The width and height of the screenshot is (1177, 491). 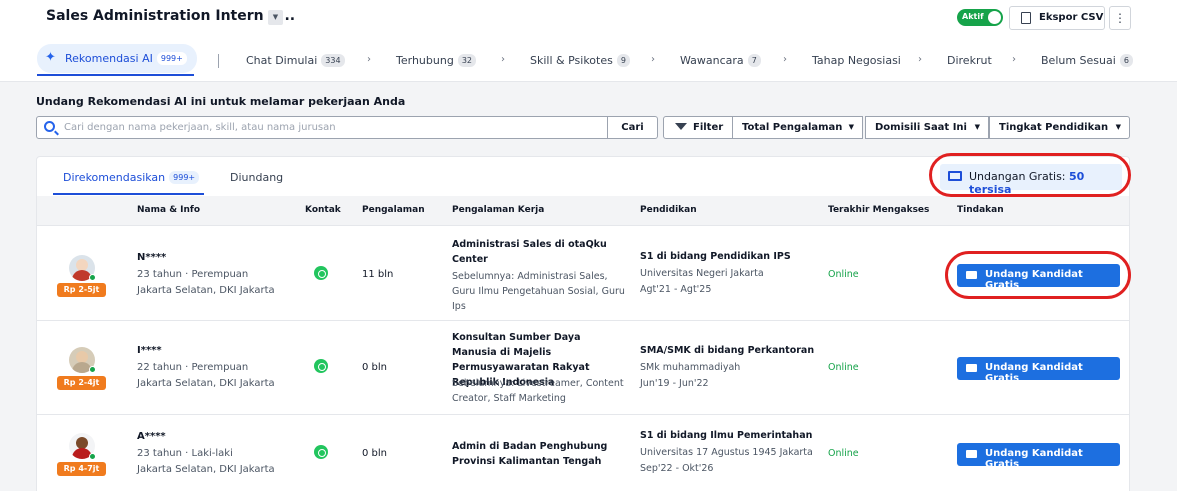 I want to click on search-button: Cari, so click(x=632, y=127).